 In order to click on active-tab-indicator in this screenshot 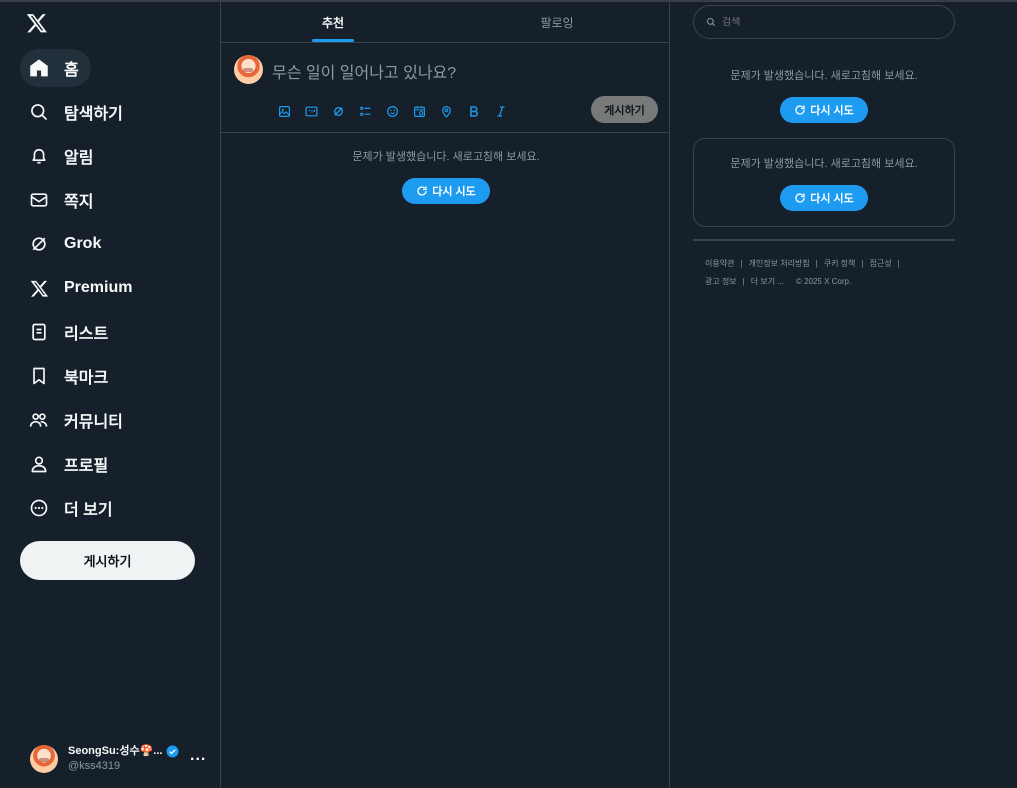, I will do `click(333, 40)`.